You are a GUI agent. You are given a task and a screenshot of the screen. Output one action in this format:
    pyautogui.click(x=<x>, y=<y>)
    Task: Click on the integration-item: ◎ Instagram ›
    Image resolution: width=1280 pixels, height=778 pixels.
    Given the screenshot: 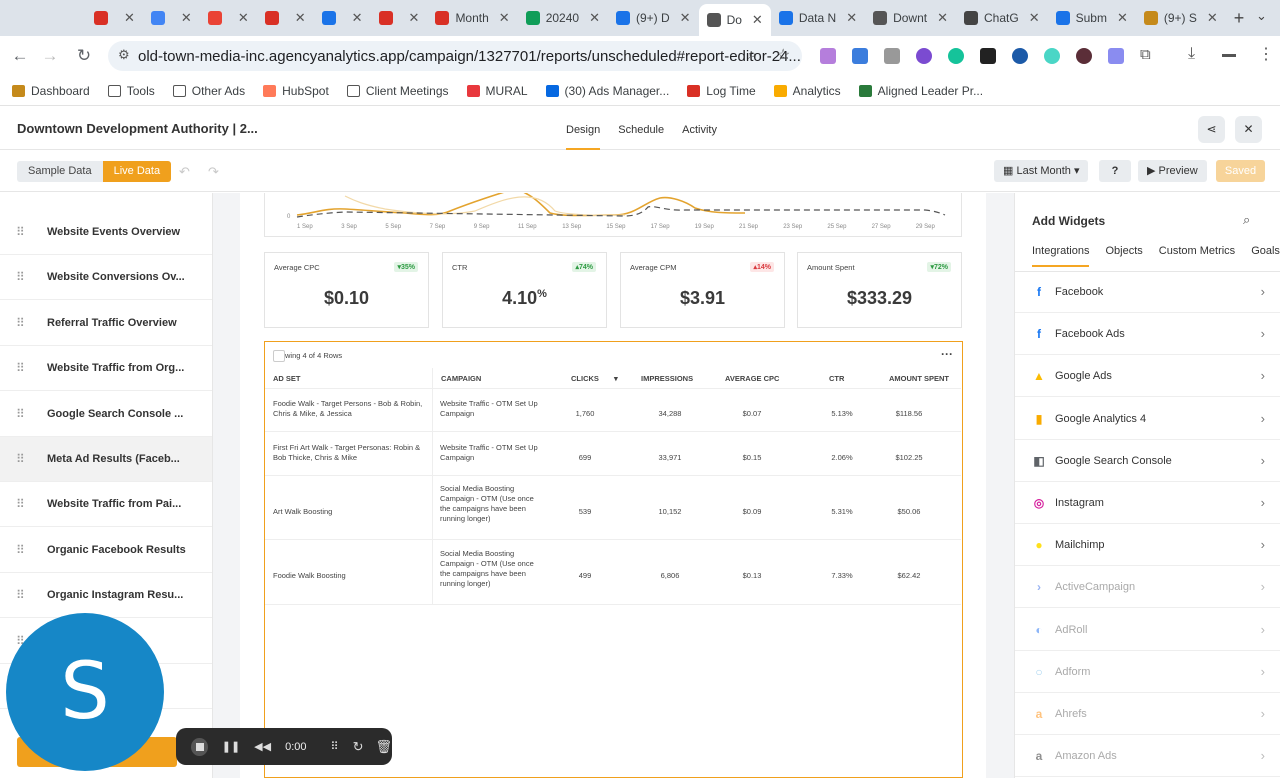 What is the action you would take?
    pyautogui.click(x=1147, y=503)
    